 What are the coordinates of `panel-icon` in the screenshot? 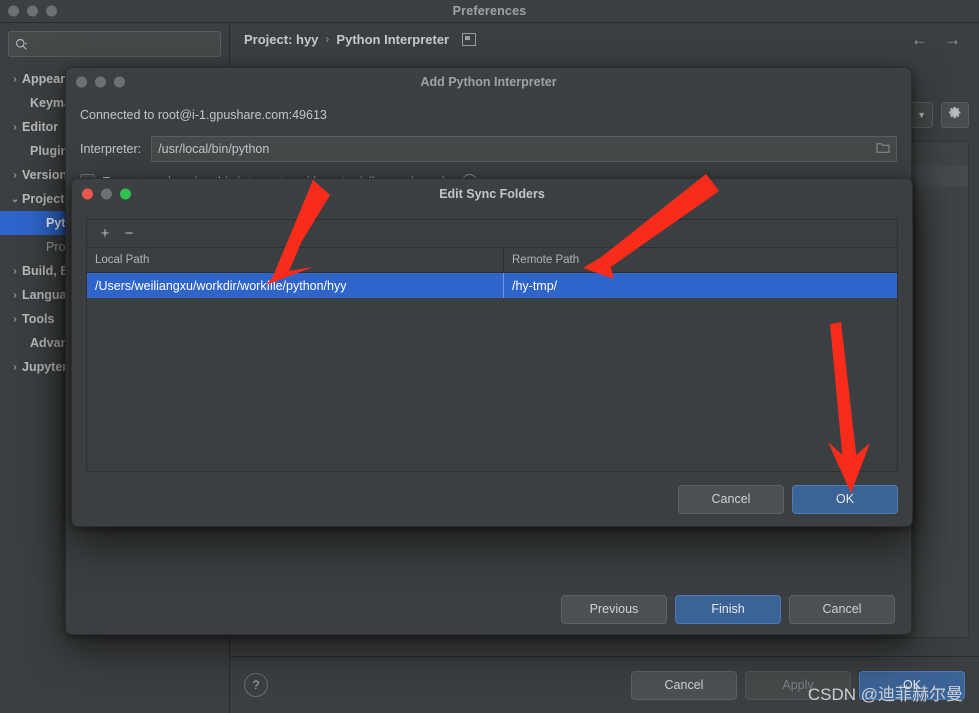 It's located at (469, 39).